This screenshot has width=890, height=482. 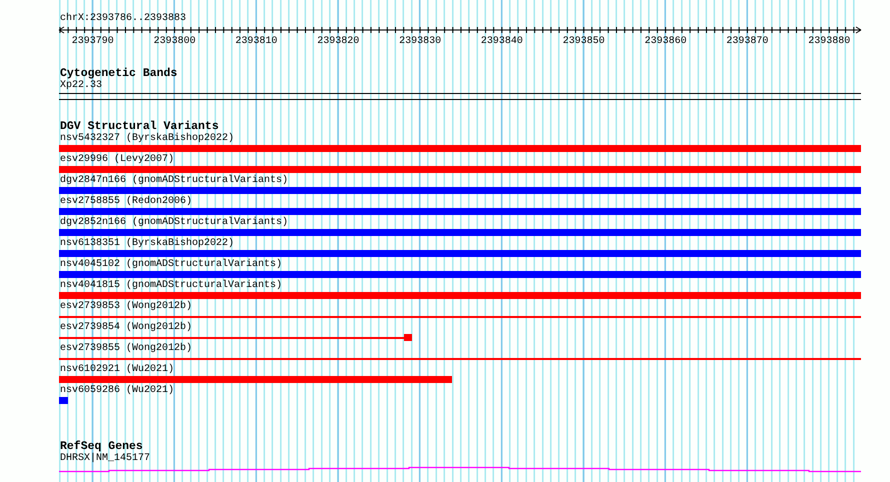 I want to click on variant-label: esv2739853 (Wong2012b), so click(x=460, y=307).